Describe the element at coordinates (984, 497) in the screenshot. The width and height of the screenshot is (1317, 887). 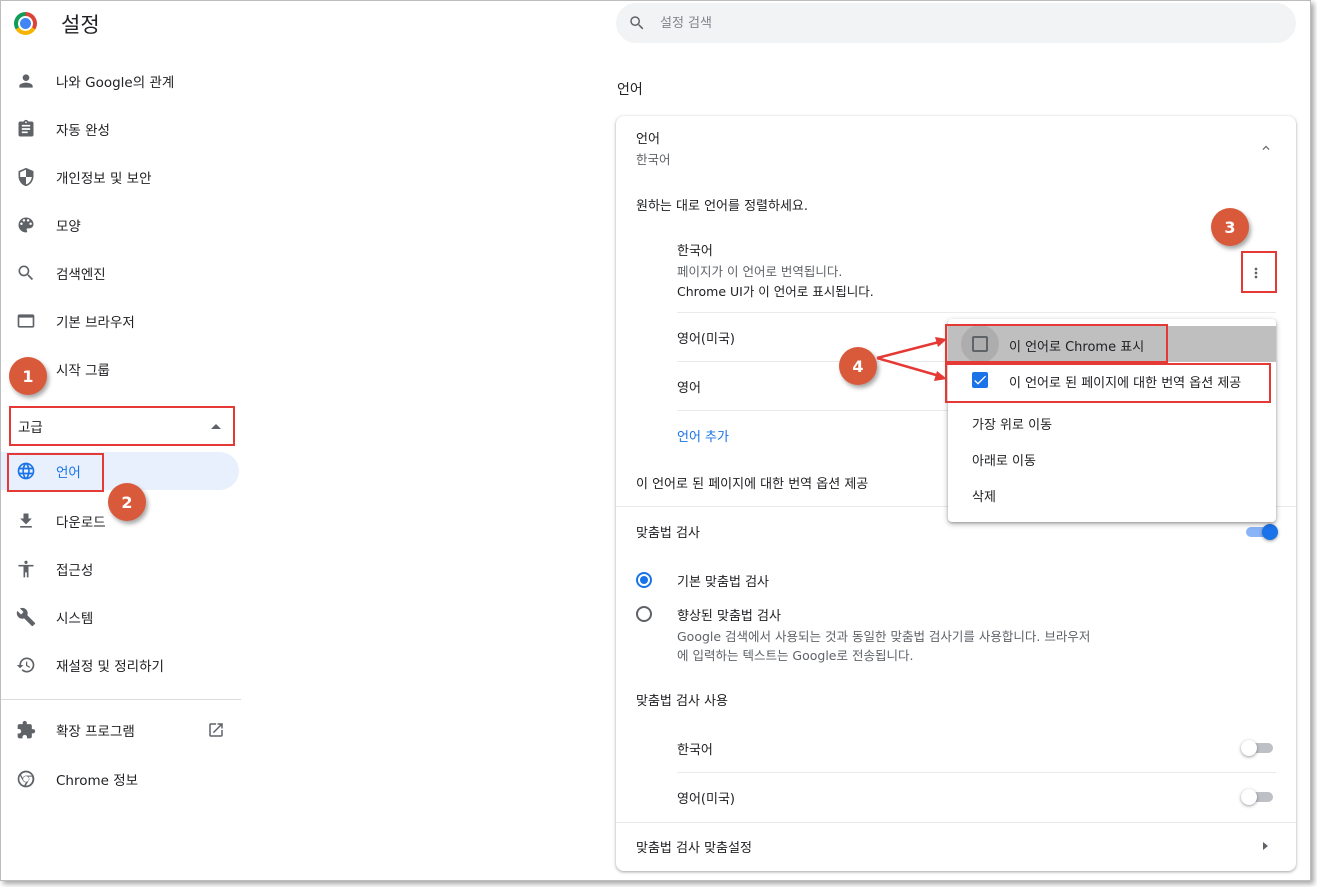
I see `menu-item-label: 삭제` at that location.